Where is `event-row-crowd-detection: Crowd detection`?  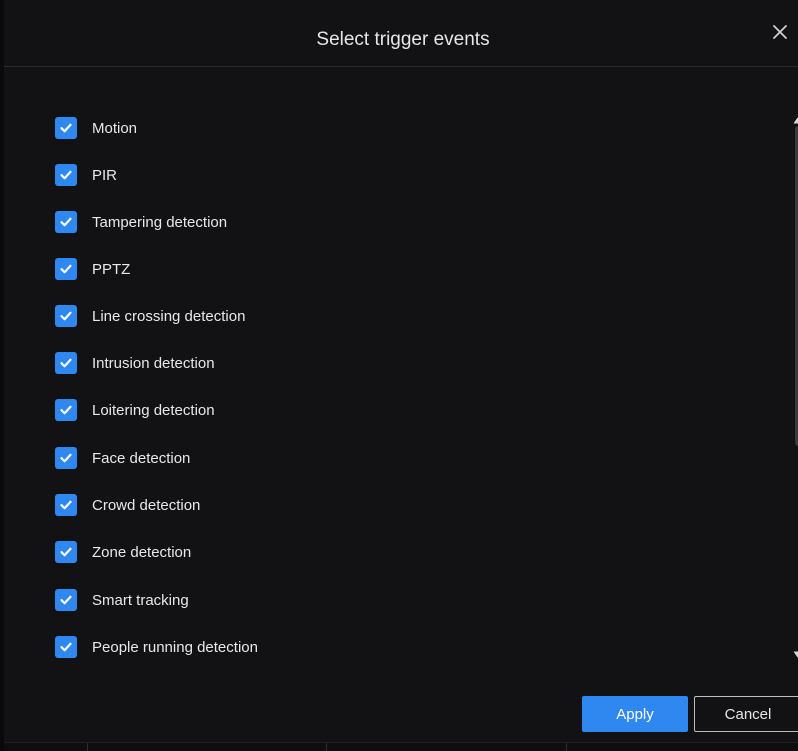 event-row-crowd-detection: Crowd detection is located at coordinates (127, 505).